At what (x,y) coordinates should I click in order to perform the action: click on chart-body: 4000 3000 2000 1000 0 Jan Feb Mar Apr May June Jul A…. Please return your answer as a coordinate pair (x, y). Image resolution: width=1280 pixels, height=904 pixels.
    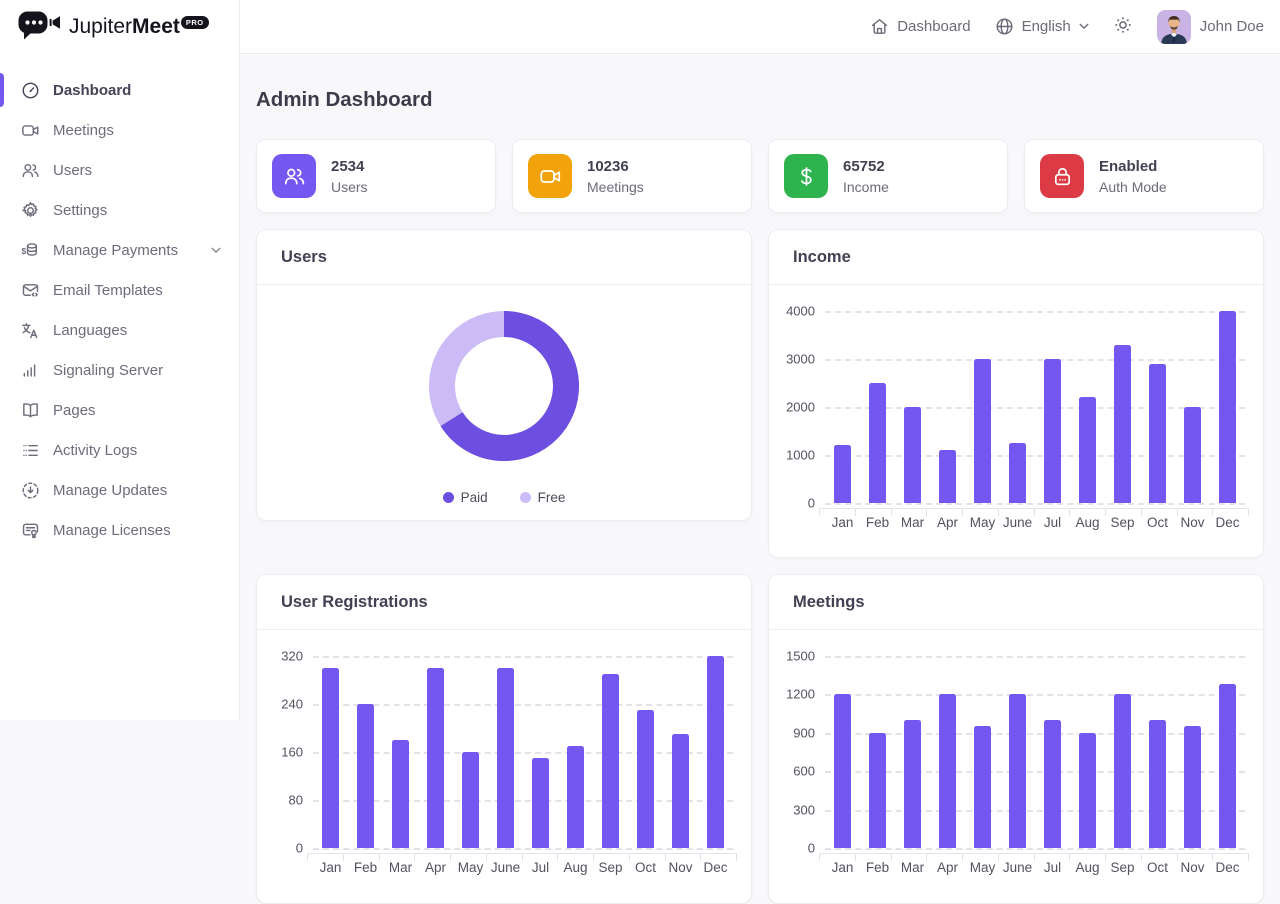
    Looking at the image, I should click on (1016, 420).